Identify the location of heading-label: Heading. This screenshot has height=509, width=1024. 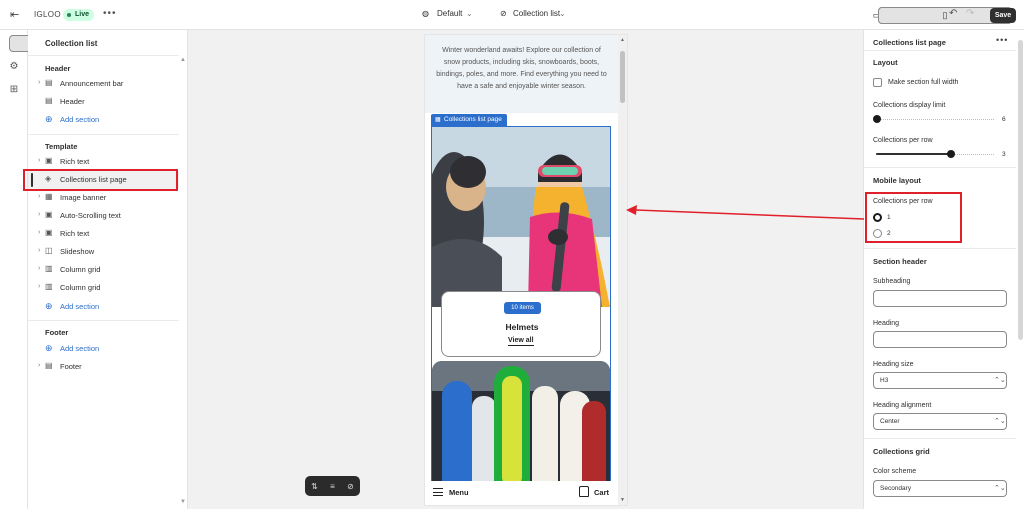
(886, 323).